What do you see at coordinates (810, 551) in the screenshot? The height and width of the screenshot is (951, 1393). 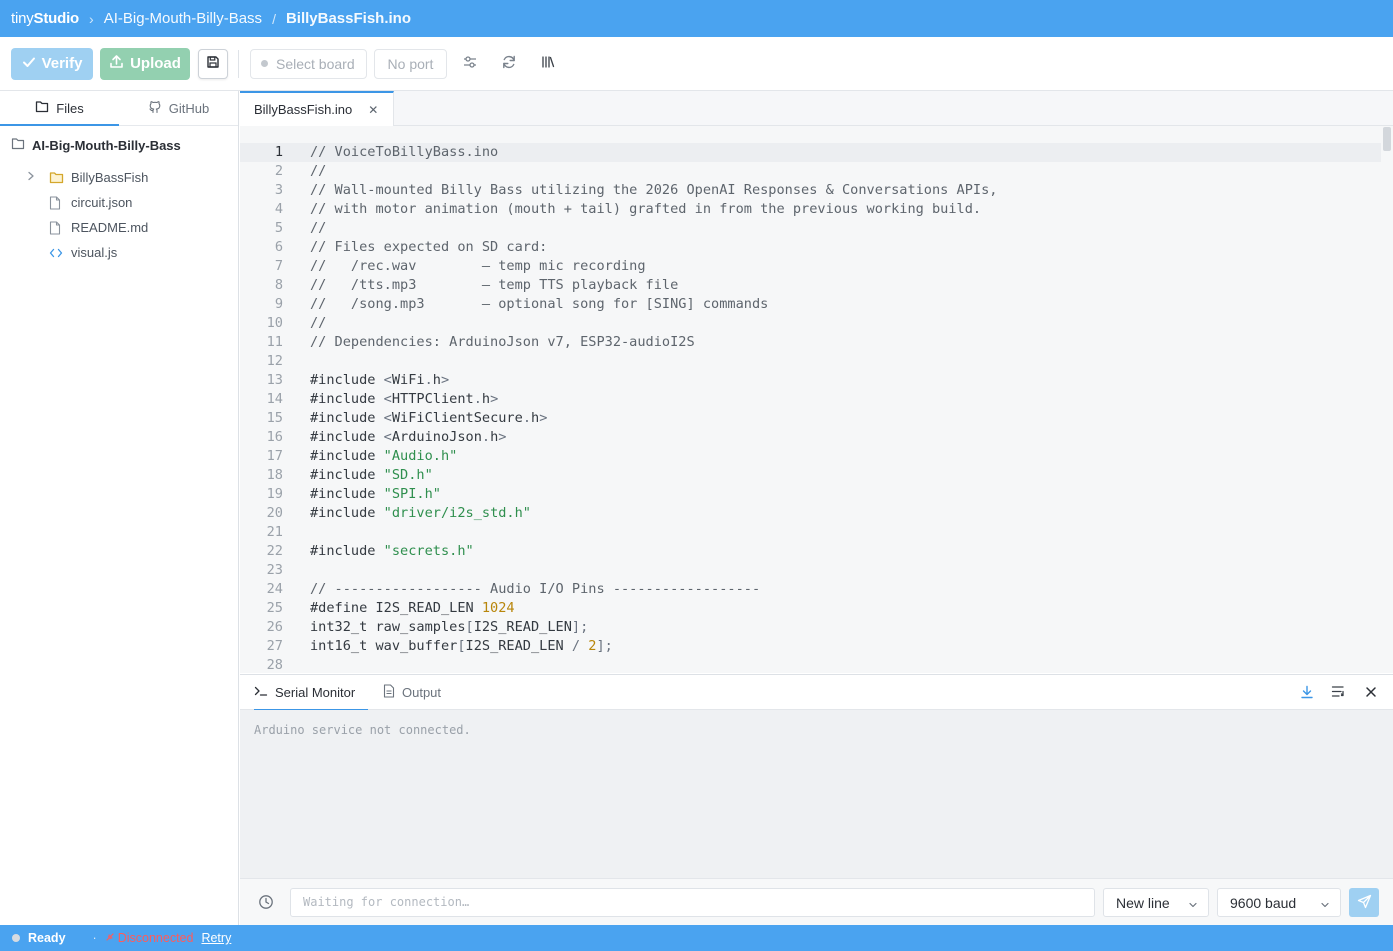 I see `code-line: 22 #include "secrets.h"` at bounding box center [810, 551].